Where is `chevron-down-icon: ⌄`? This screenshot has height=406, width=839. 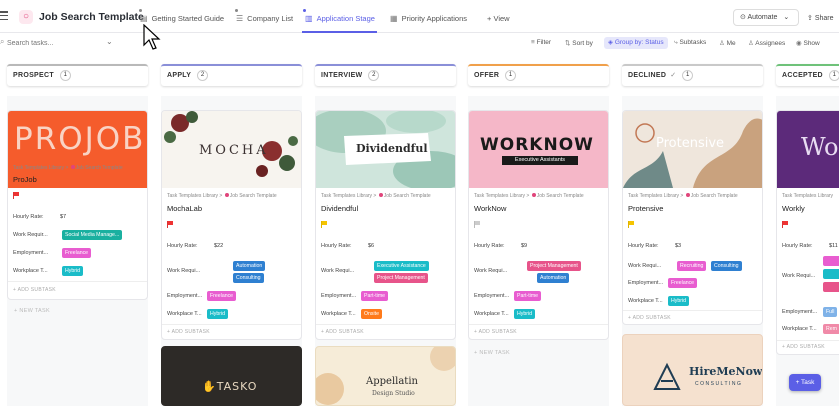
chevron-down-icon: ⌄ is located at coordinates (109, 41).